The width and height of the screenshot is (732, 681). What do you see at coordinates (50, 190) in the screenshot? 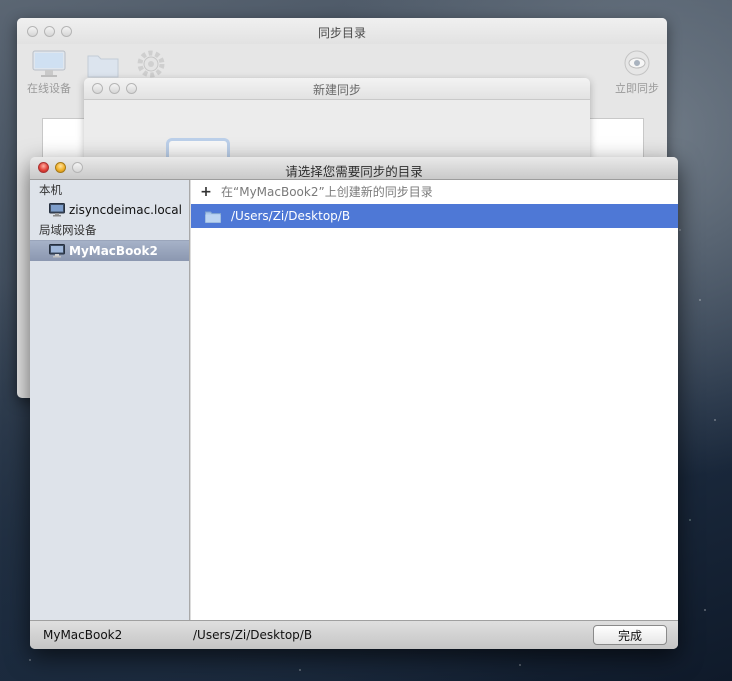
I see `sidebar-group-local: 本机` at bounding box center [50, 190].